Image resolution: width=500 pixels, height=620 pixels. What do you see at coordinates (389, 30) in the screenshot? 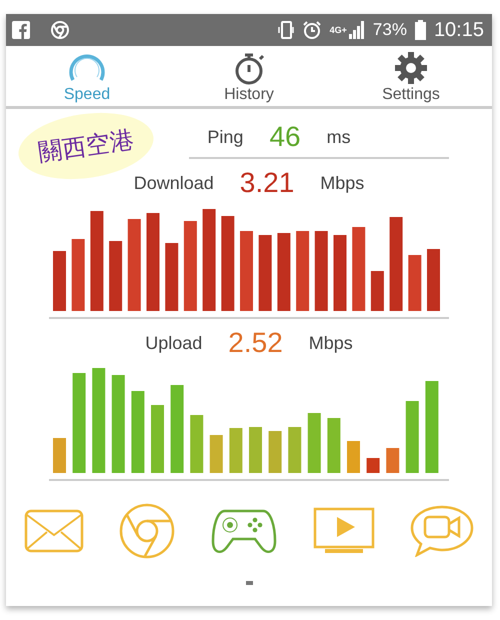
I see `battery-percent: 73%` at bounding box center [389, 30].